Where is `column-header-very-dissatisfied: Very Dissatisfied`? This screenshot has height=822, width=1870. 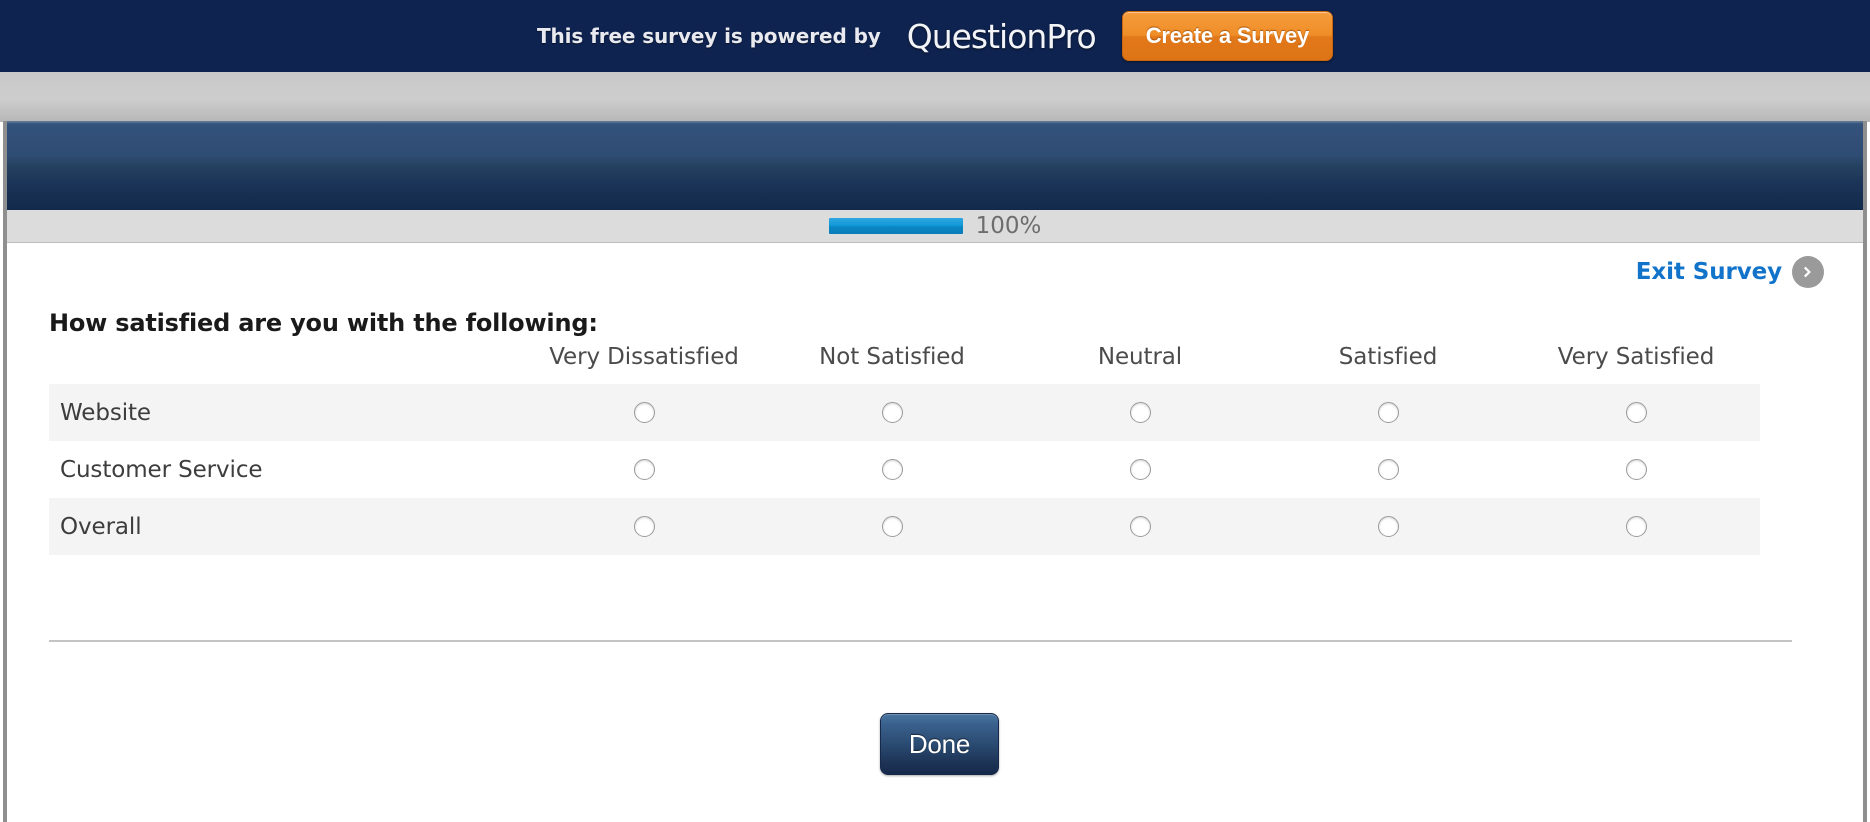 column-header-very-dissatisfied: Very Dissatisfied is located at coordinates (644, 357).